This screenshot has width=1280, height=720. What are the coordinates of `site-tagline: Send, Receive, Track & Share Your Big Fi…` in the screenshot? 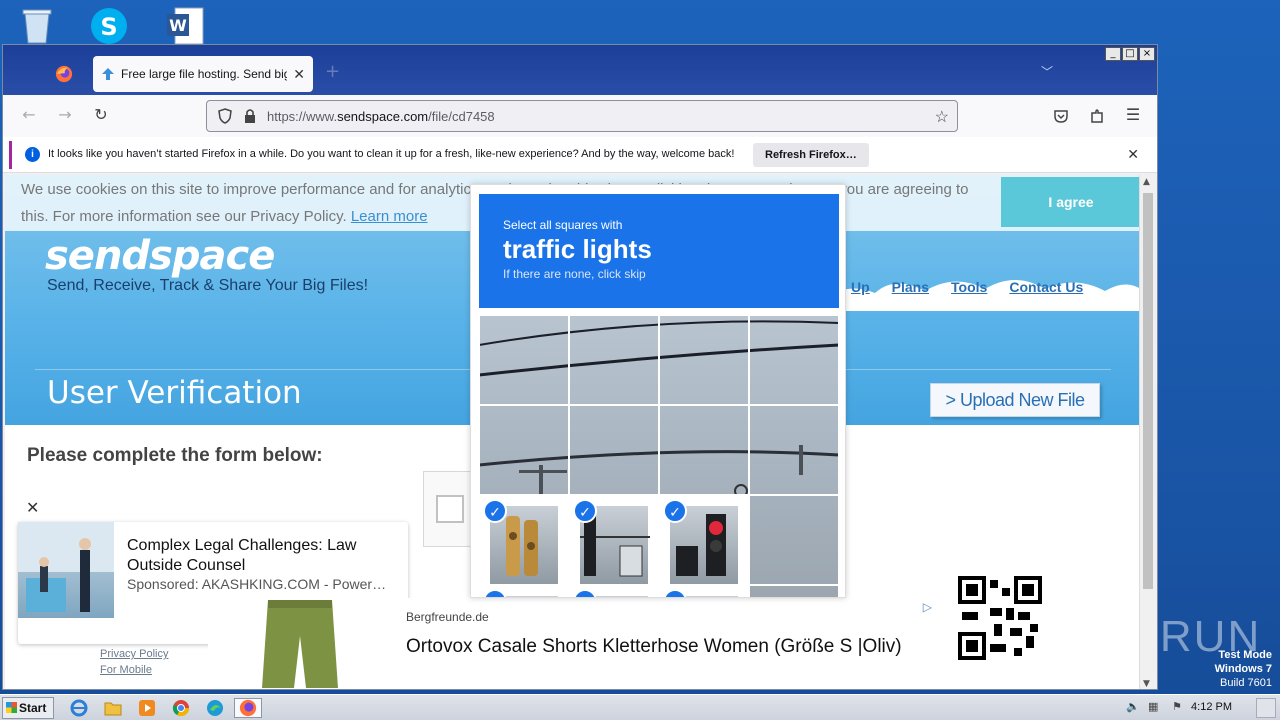 It's located at (208, 285).